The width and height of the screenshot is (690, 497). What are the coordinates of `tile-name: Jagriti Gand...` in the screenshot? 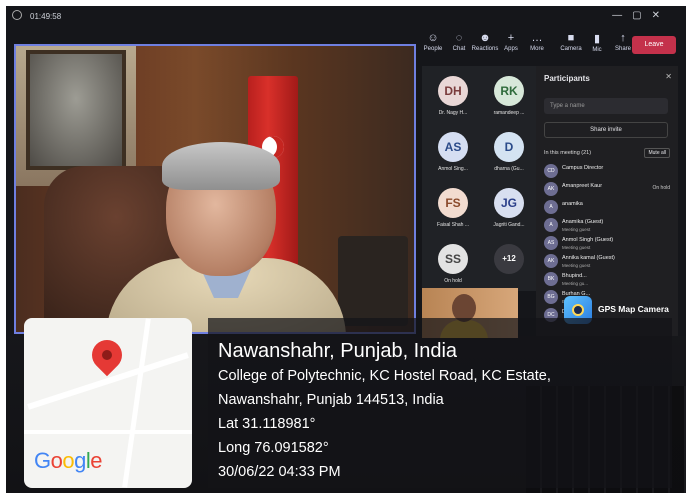 It's located at (509, 225).